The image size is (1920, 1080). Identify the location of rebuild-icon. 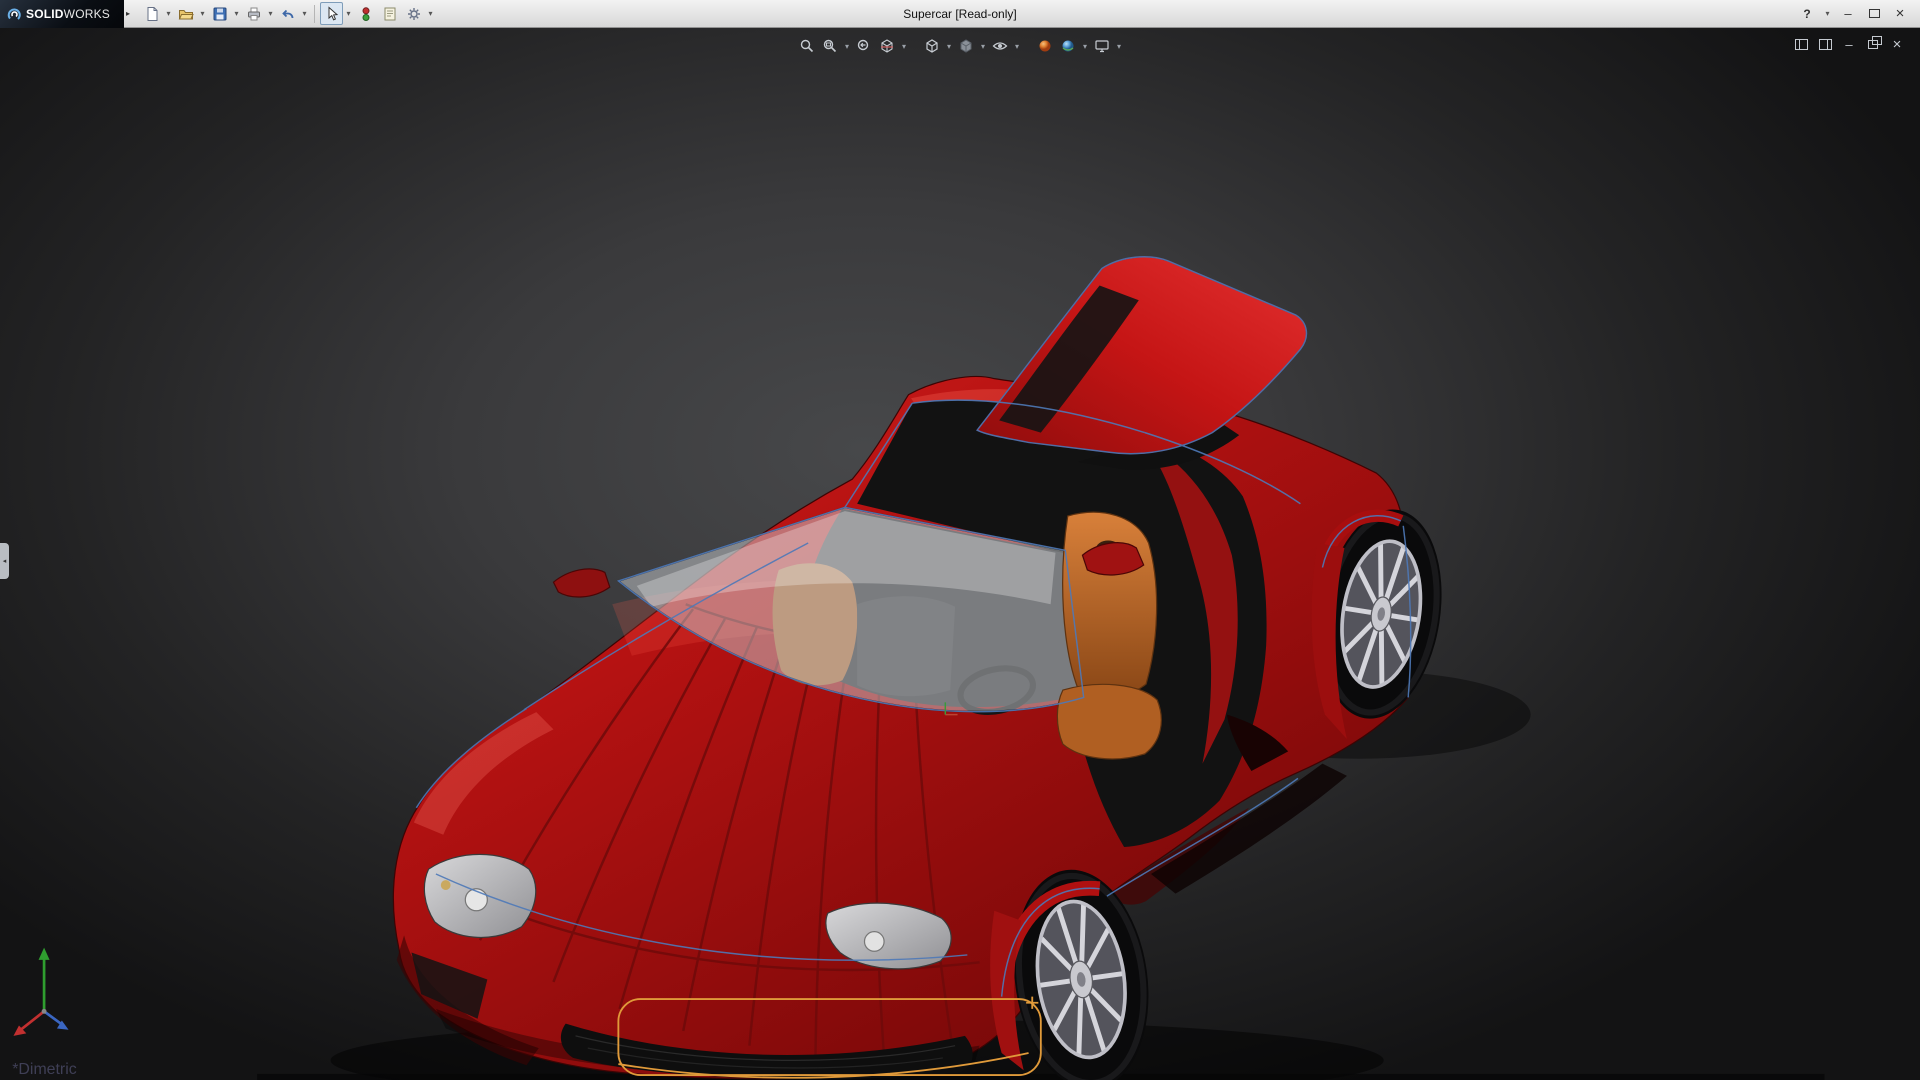
(366, 13).